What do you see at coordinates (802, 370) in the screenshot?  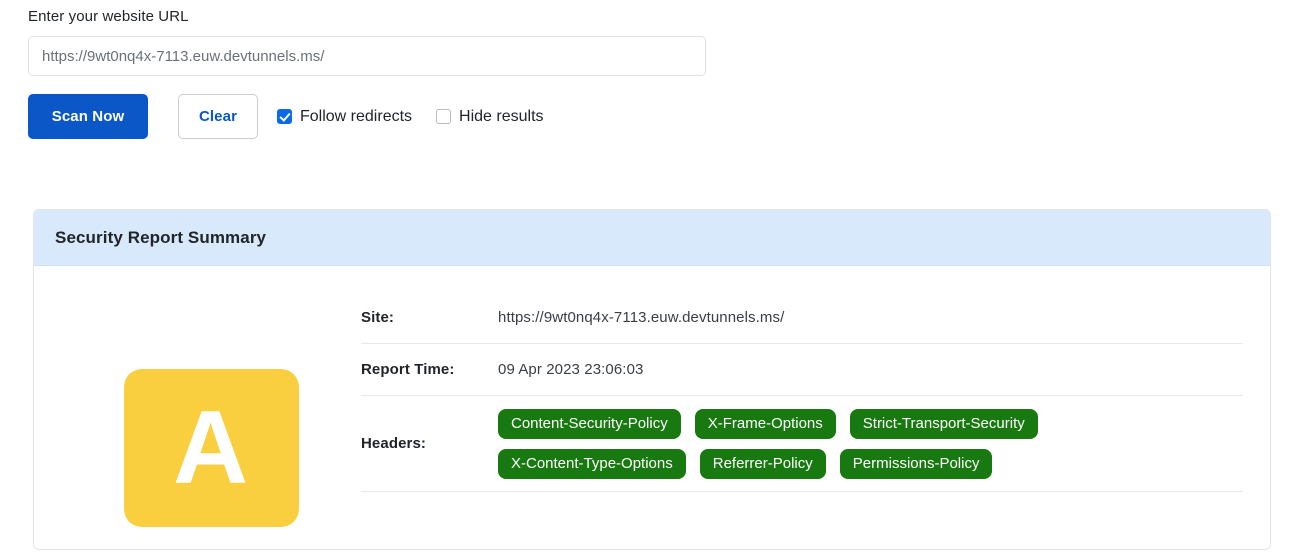 I see `detail-row-report-time: Report Time: 09 Apr 2023 23:06:03` at bounding box center [802, 370].